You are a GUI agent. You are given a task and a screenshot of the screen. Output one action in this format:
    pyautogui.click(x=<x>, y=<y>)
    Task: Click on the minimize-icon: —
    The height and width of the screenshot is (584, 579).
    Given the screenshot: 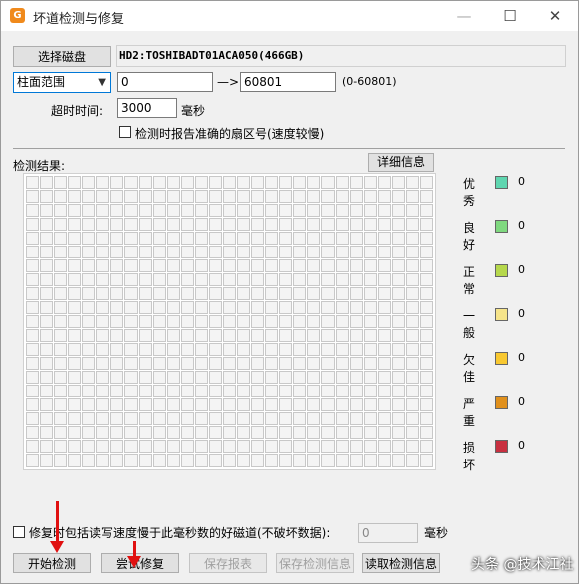 What is the action you would take?
    pyautogui.click(x=464, y=16)
    